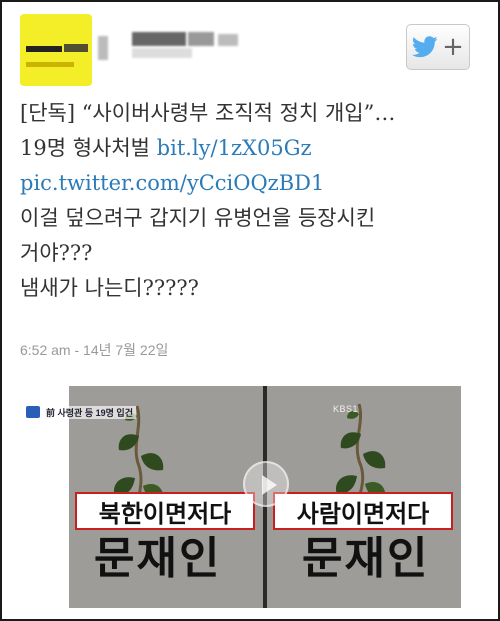  What do you see at coordinates (266, 484) in the screenshot?
I see `play-icon` at bounding box center [266, 484].